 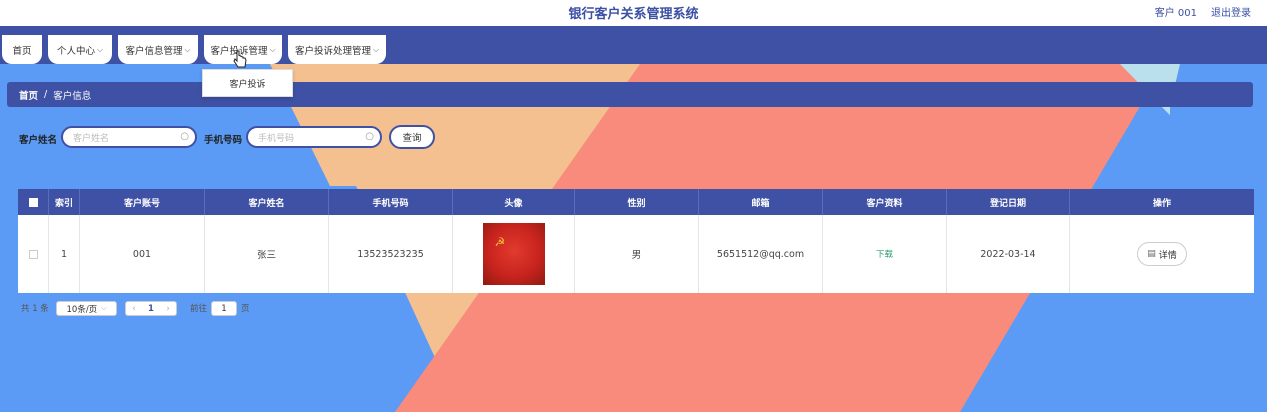 I want to click on nav-item-label: 首页, so click(x=22, y=51).